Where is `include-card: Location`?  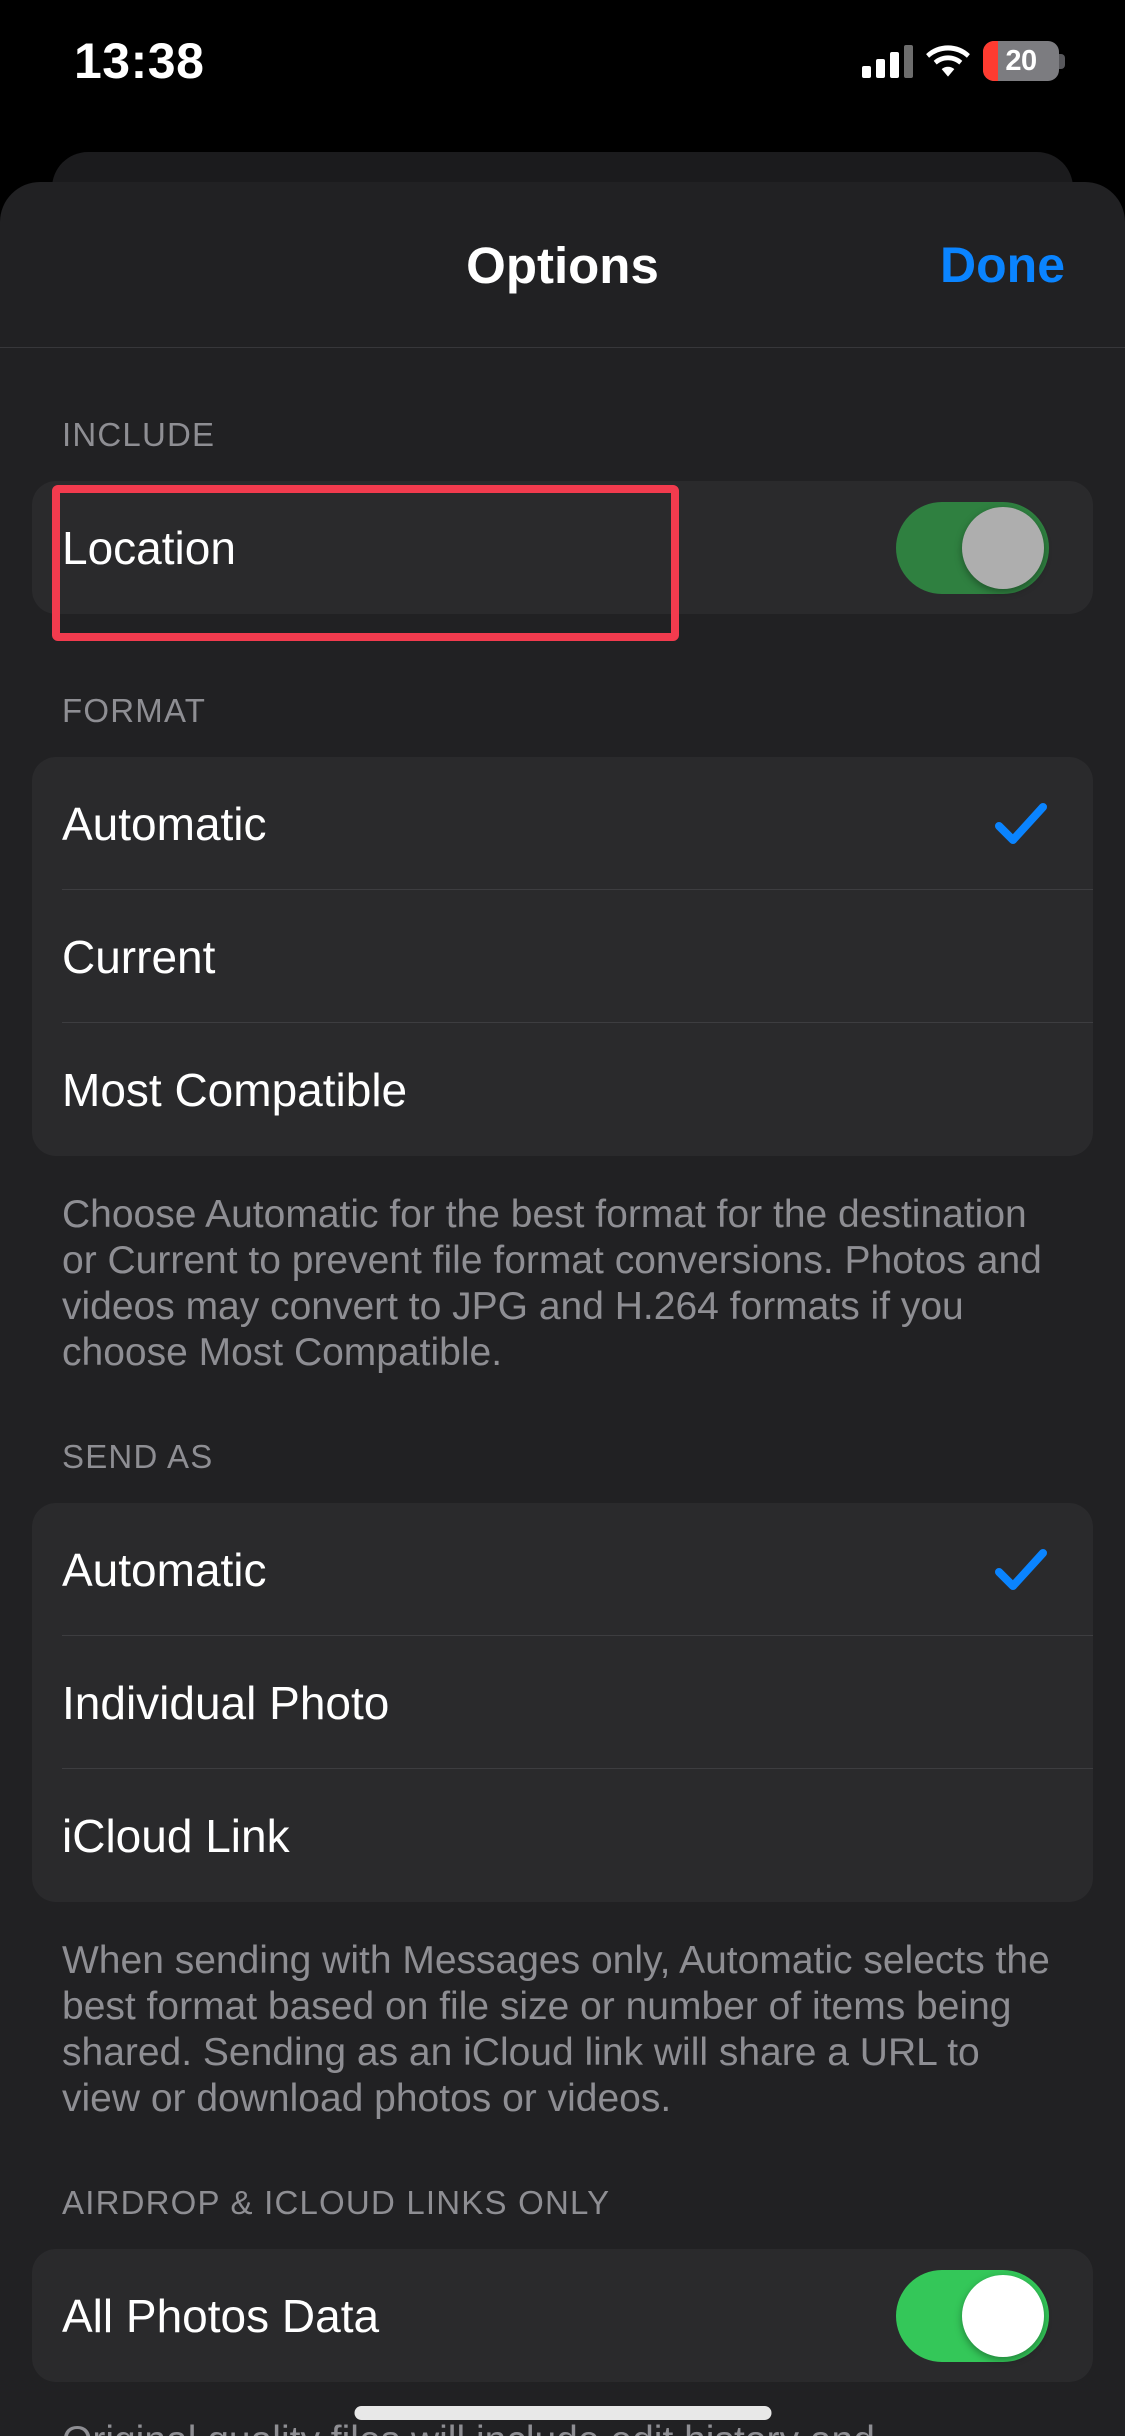
include-card: Location is located at coordinates (562, 547).